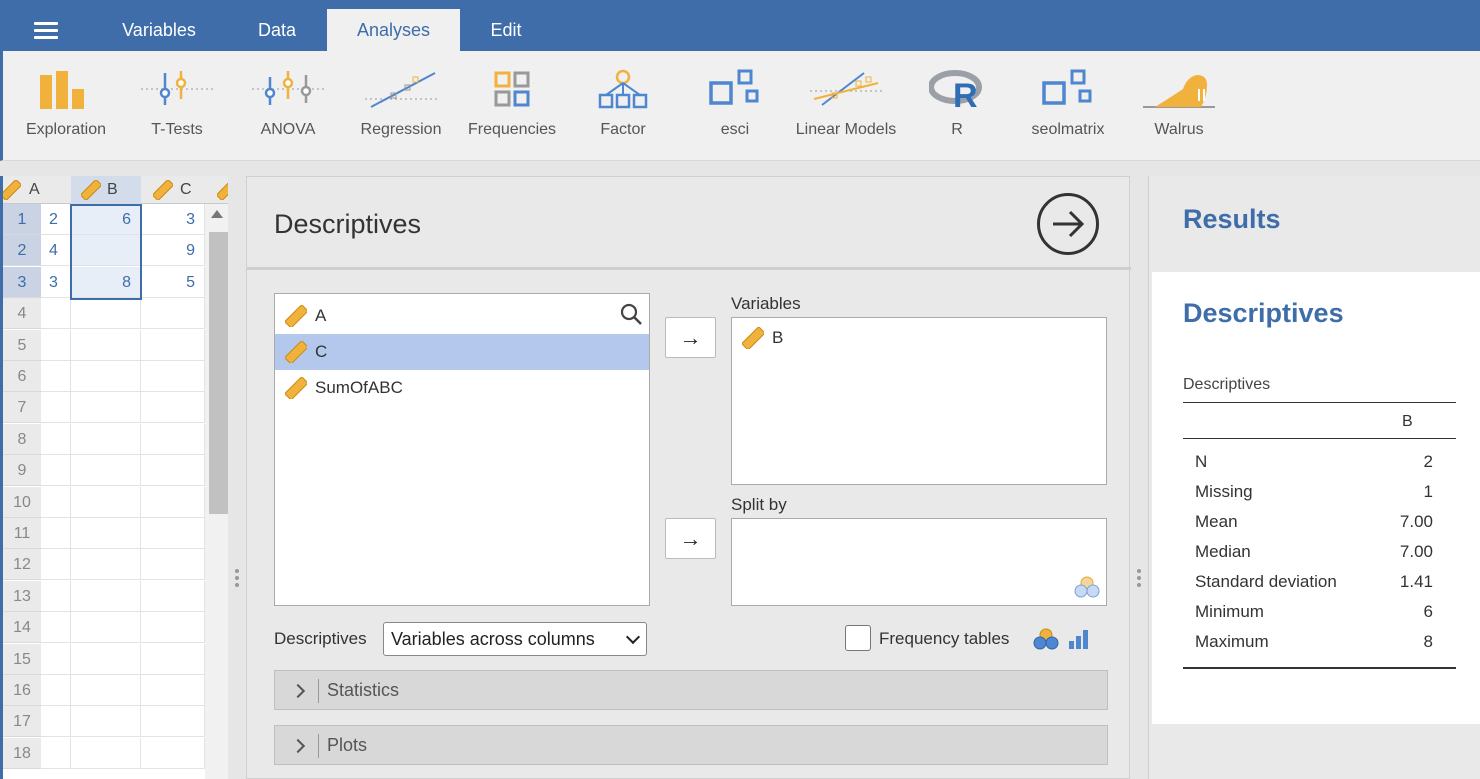 The width and height of the screenshot is (1480, 779). I want to click on row-number: 7, so click(22, 408).